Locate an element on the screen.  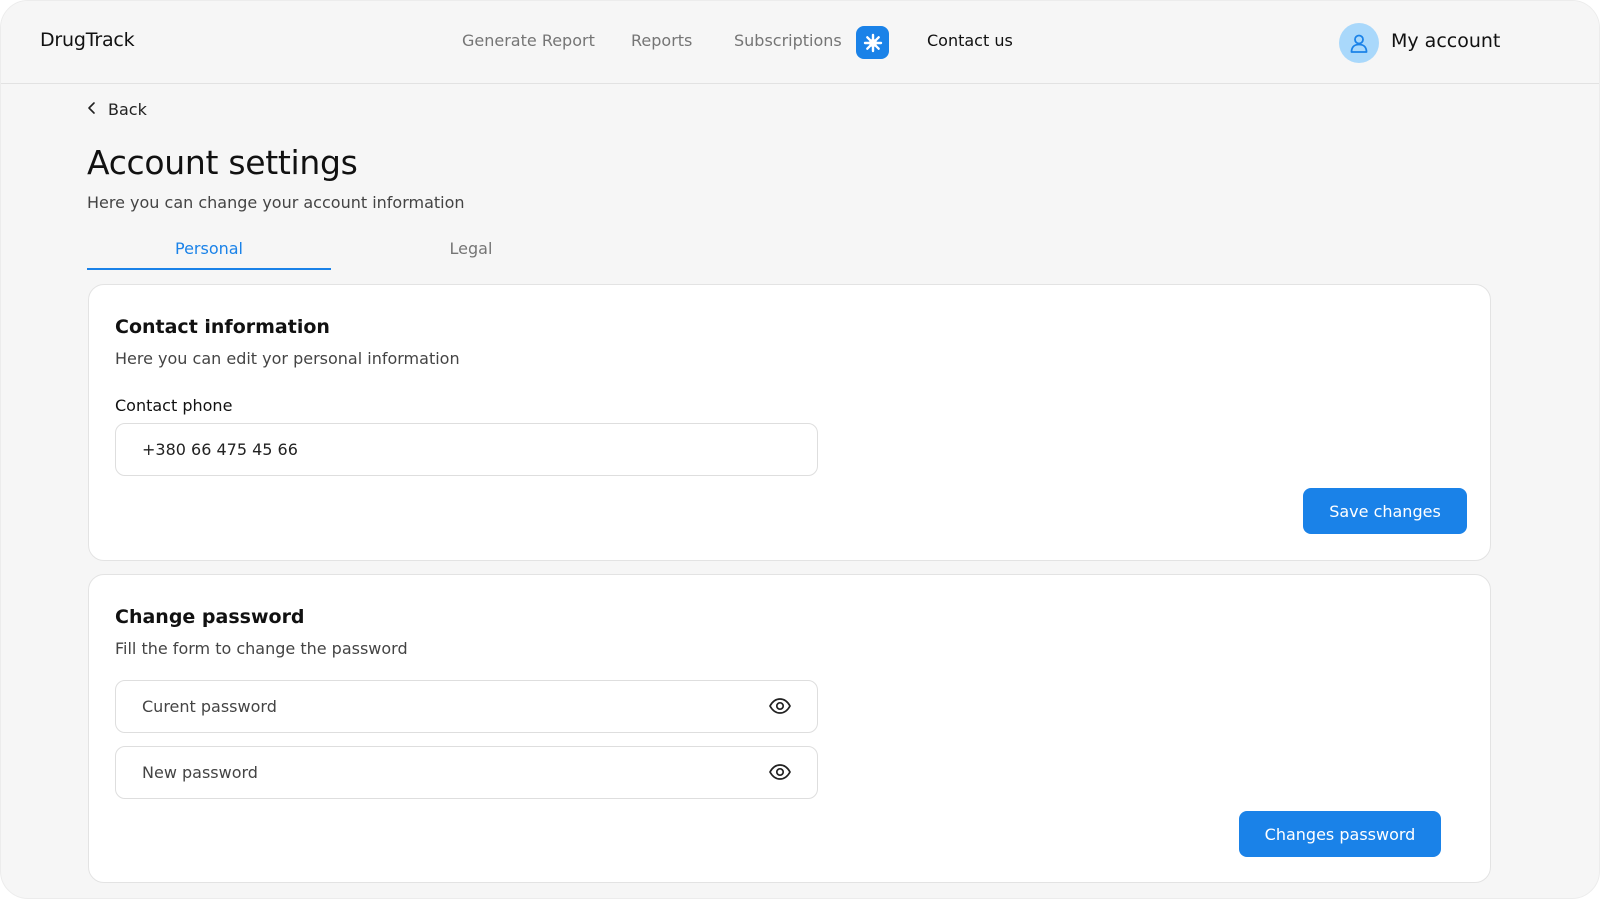
my-account-link: My account is located at coordinates (1445, 41).